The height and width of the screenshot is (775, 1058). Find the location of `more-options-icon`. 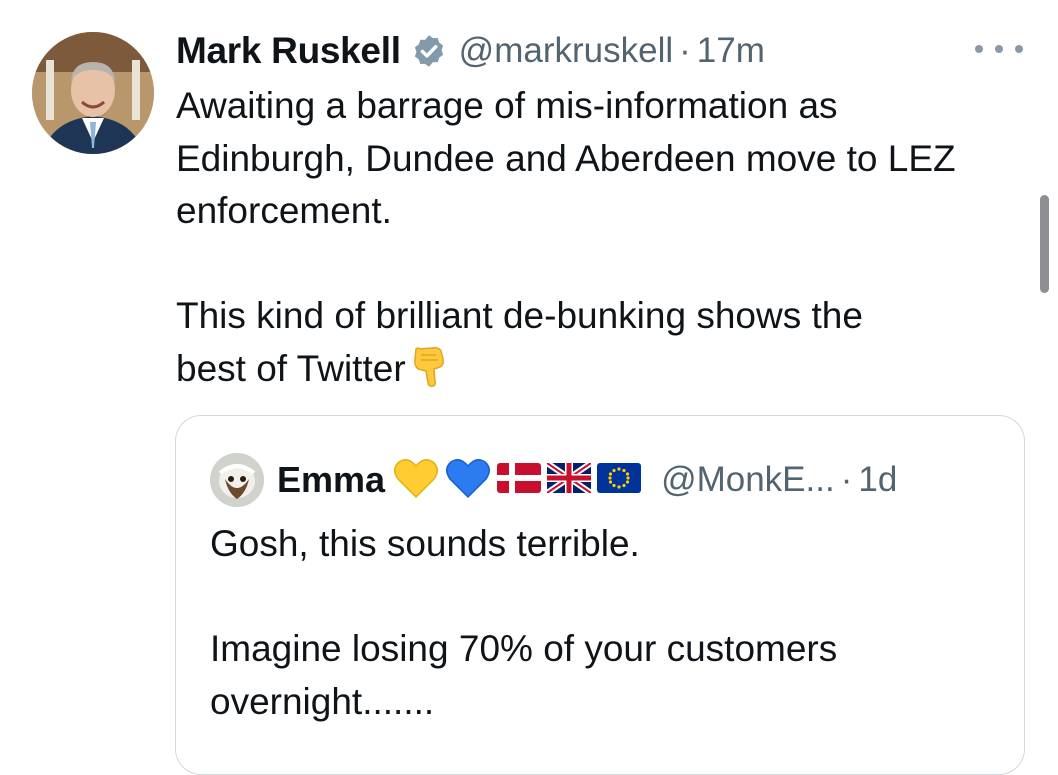

more-options-icon is located at coordinates (999, 49).